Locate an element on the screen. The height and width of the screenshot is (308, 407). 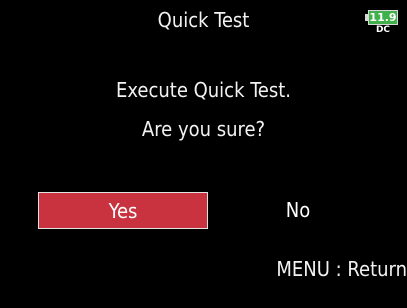
confirm-message: Execute Quick Test. is located at coordinates (203, 90).